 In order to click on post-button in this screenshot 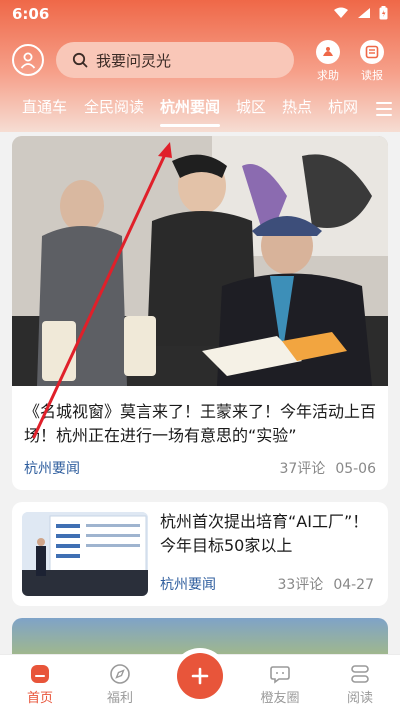, I will do `click(200, 676)`.